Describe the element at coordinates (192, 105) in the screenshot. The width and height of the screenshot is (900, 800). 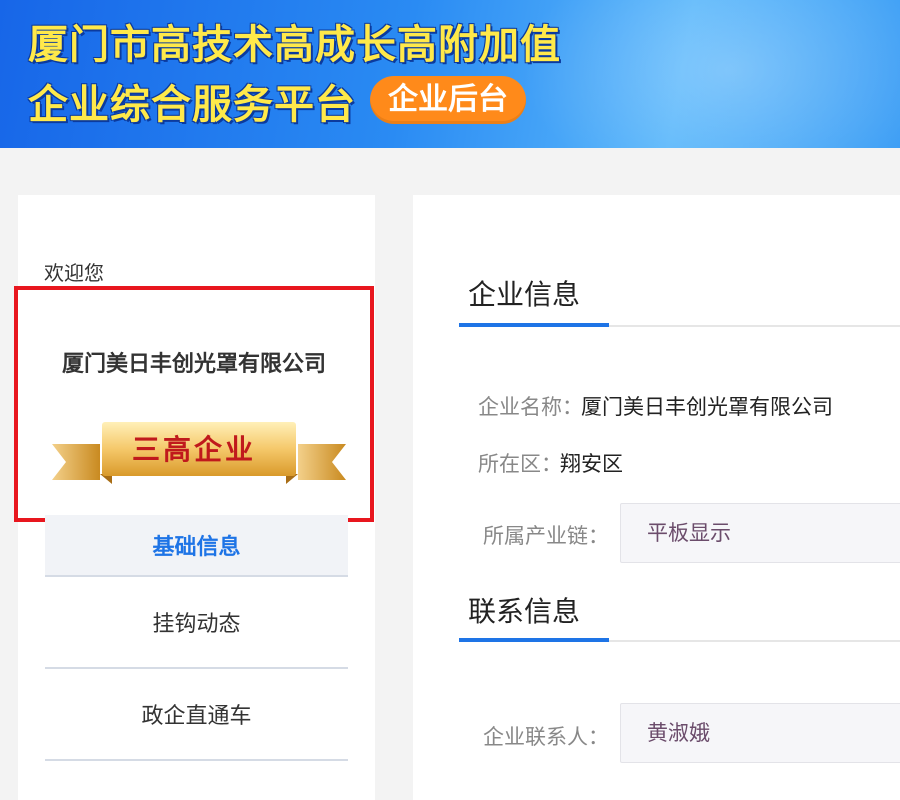
I see `platform-title-line2: 企业综合服务平台` at that location.